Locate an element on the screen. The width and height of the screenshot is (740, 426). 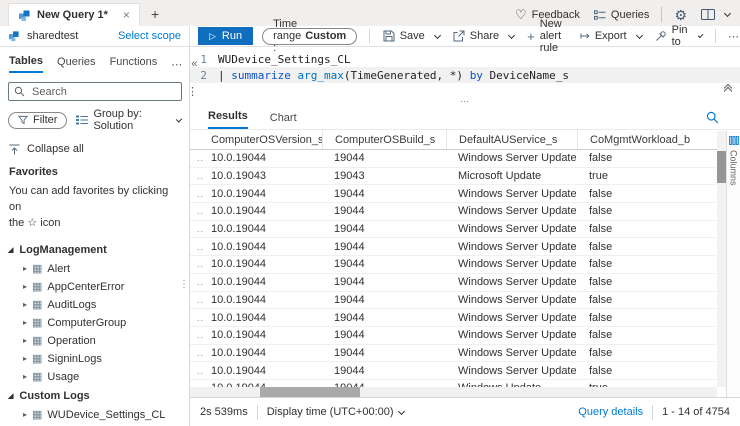
tree-group: ◢ LogManagement is located at coordinates (94, 250).